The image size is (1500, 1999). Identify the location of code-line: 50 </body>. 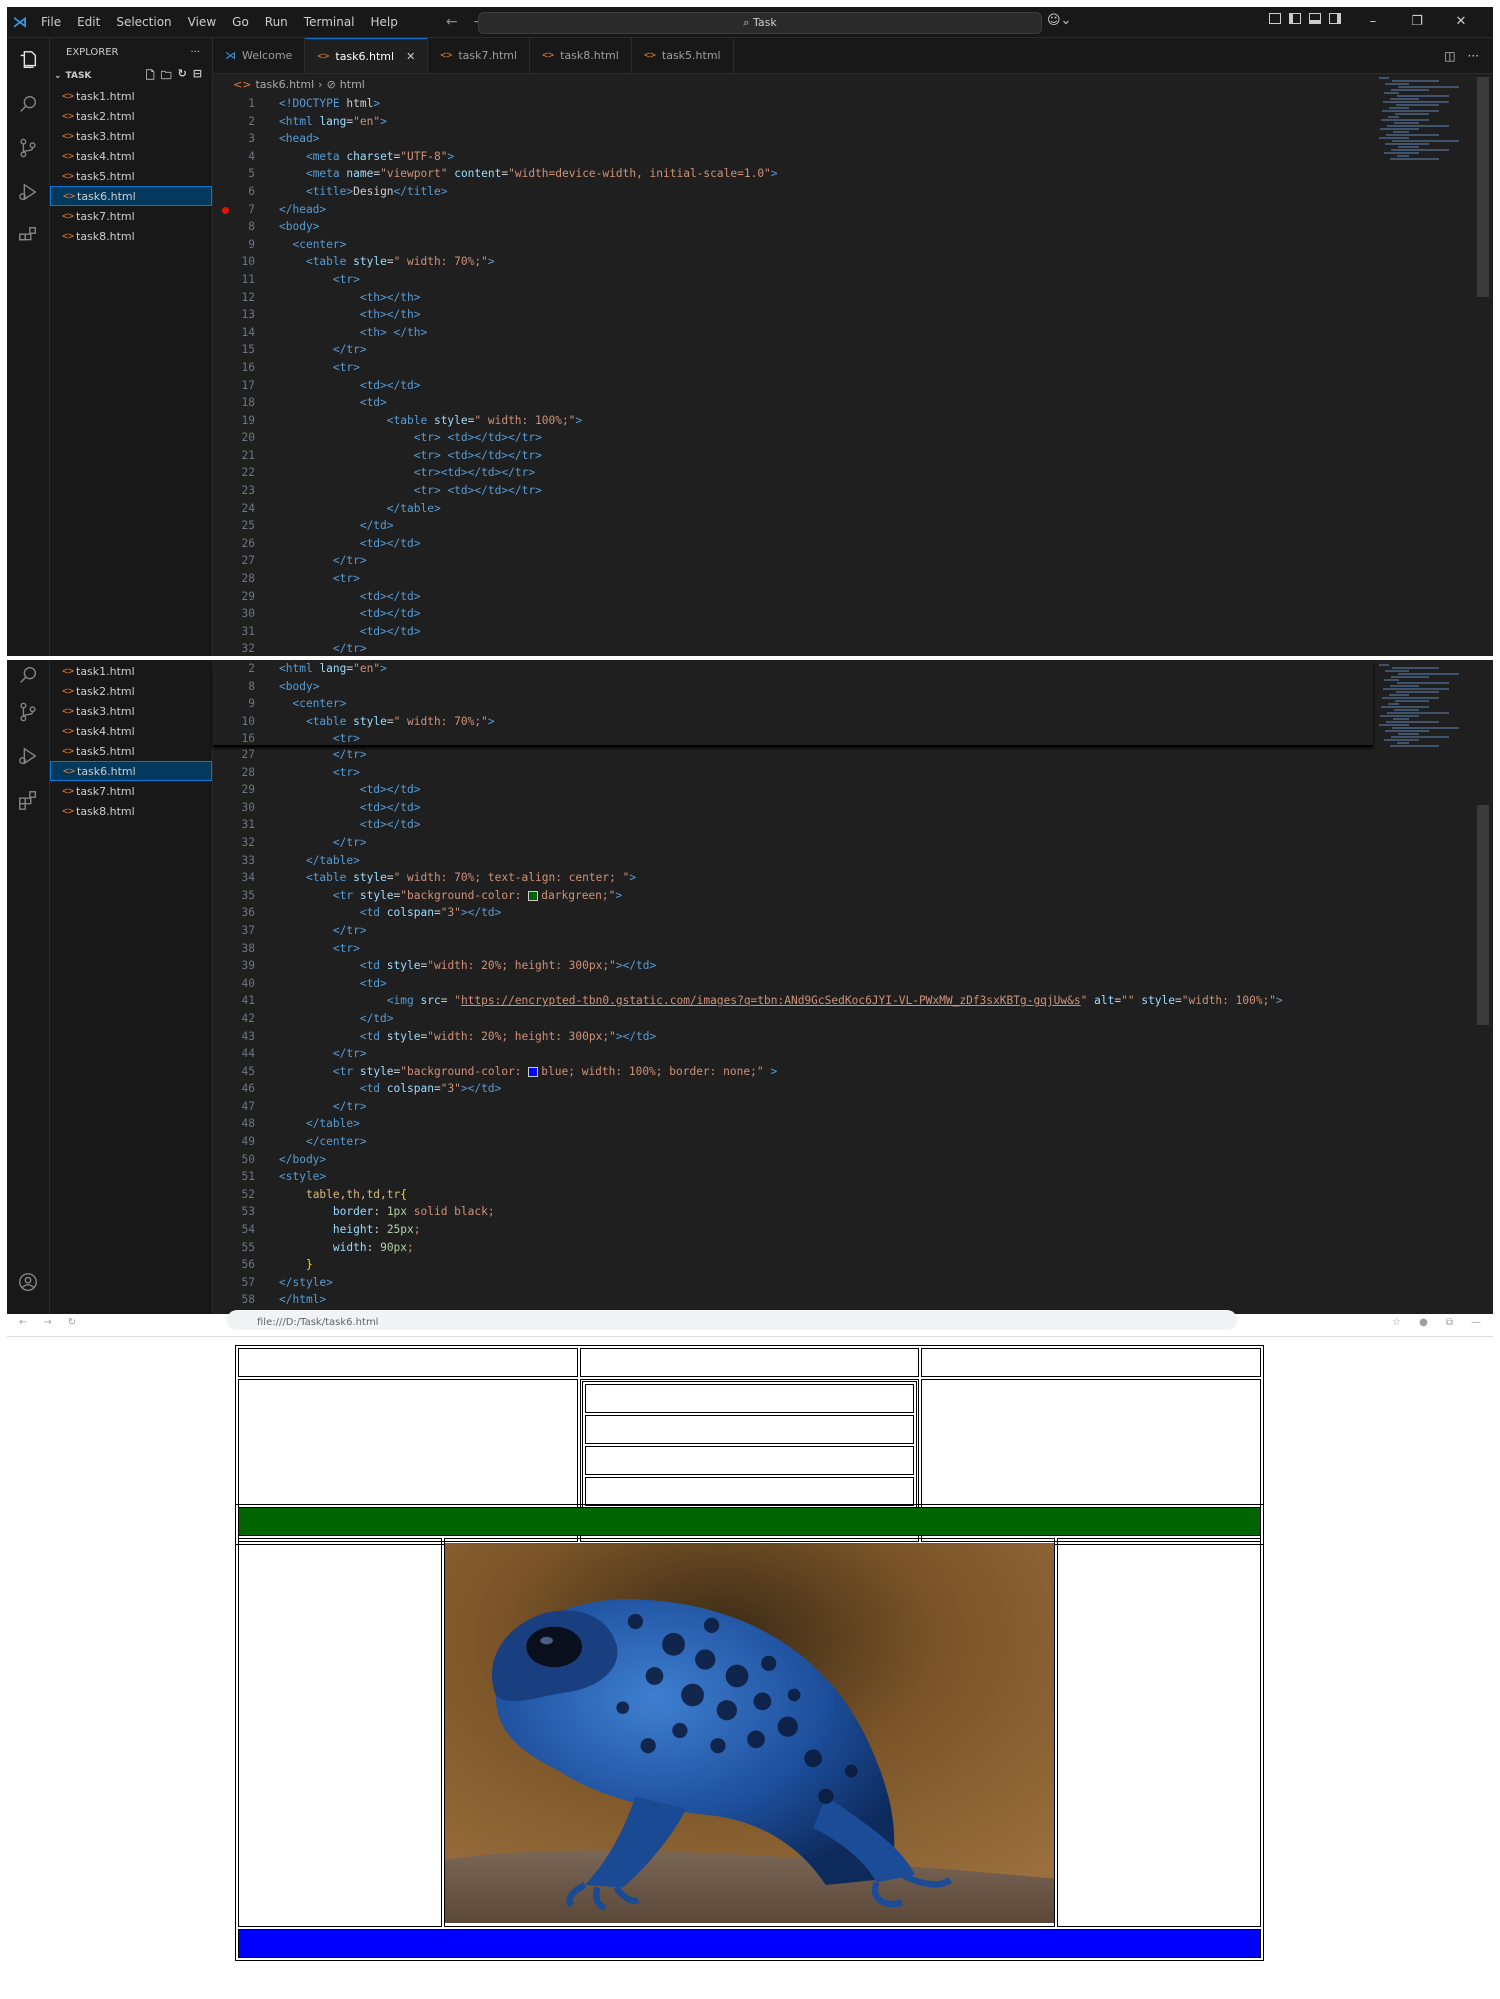
(853, 1160).